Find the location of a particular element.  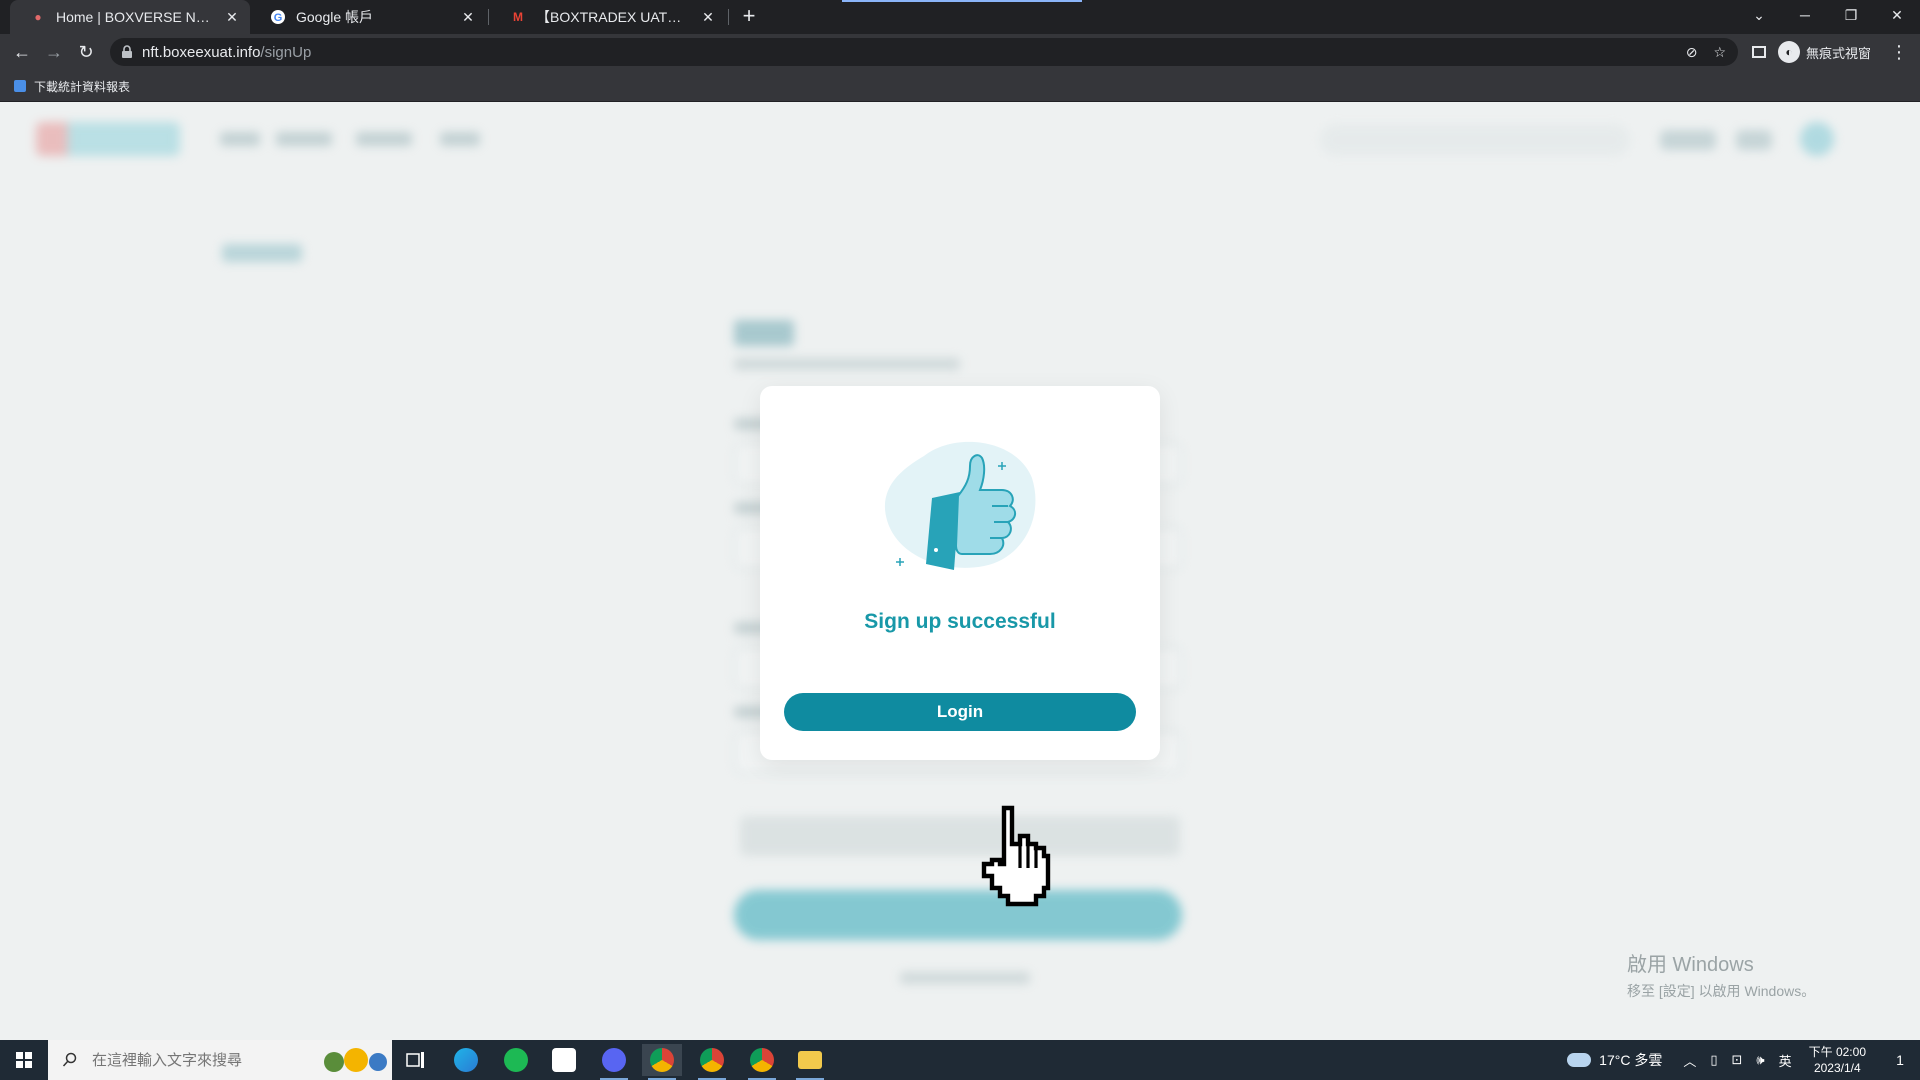

new-tab-icon: + is located at coordinates (749, 16).